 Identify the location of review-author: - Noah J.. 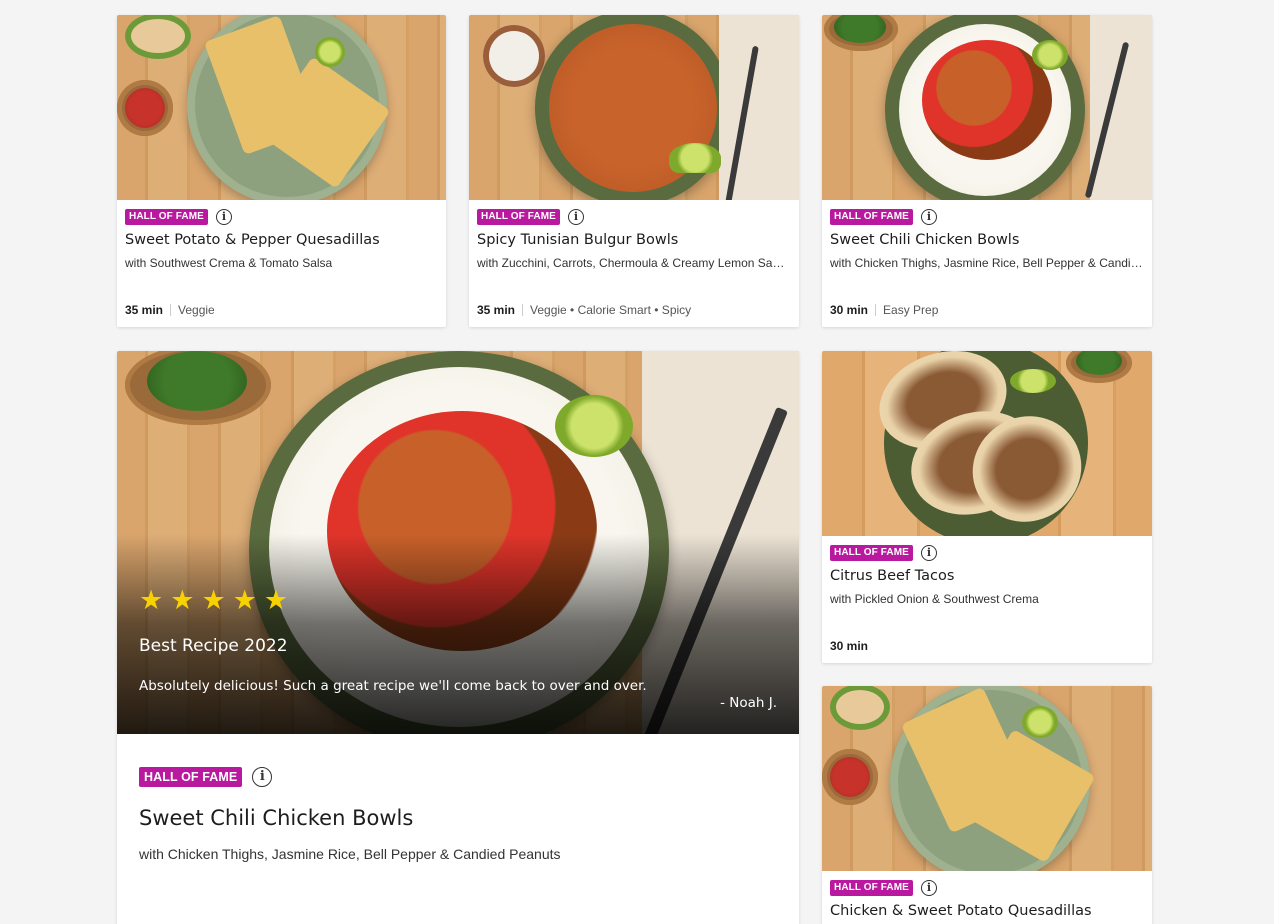
(748, 703).